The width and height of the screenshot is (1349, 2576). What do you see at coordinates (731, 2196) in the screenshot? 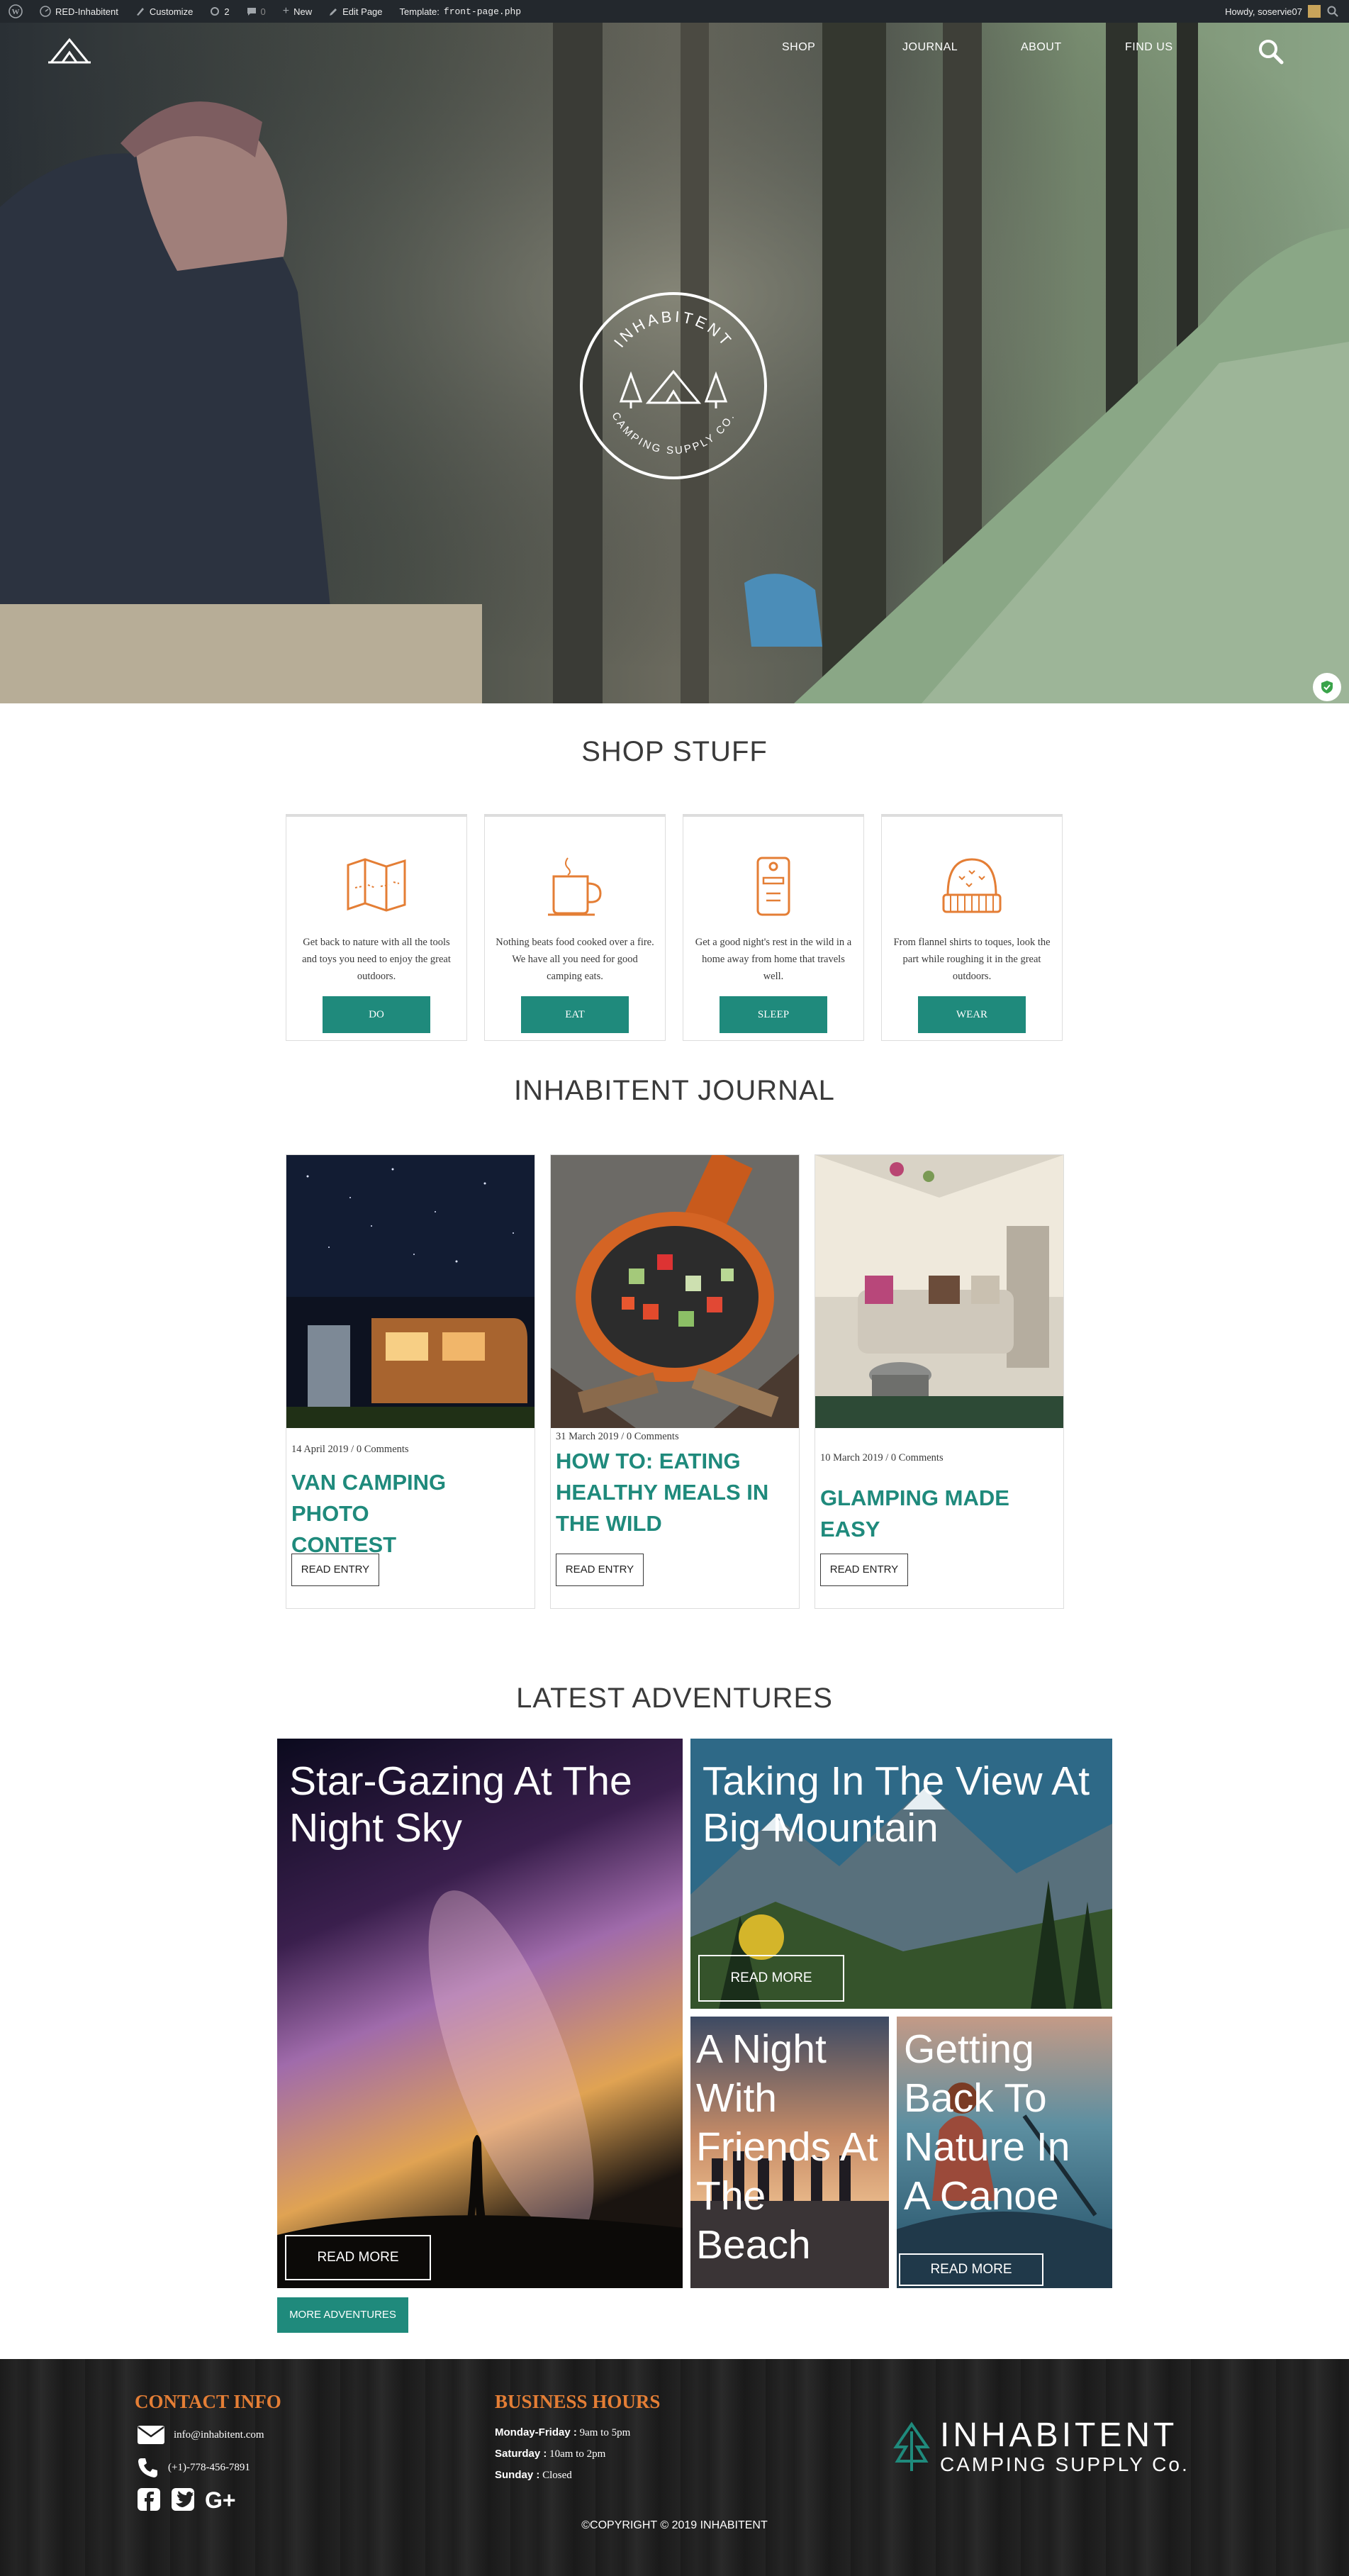
I see `adventure-title-line: The` at bounding box center [731, 2196].